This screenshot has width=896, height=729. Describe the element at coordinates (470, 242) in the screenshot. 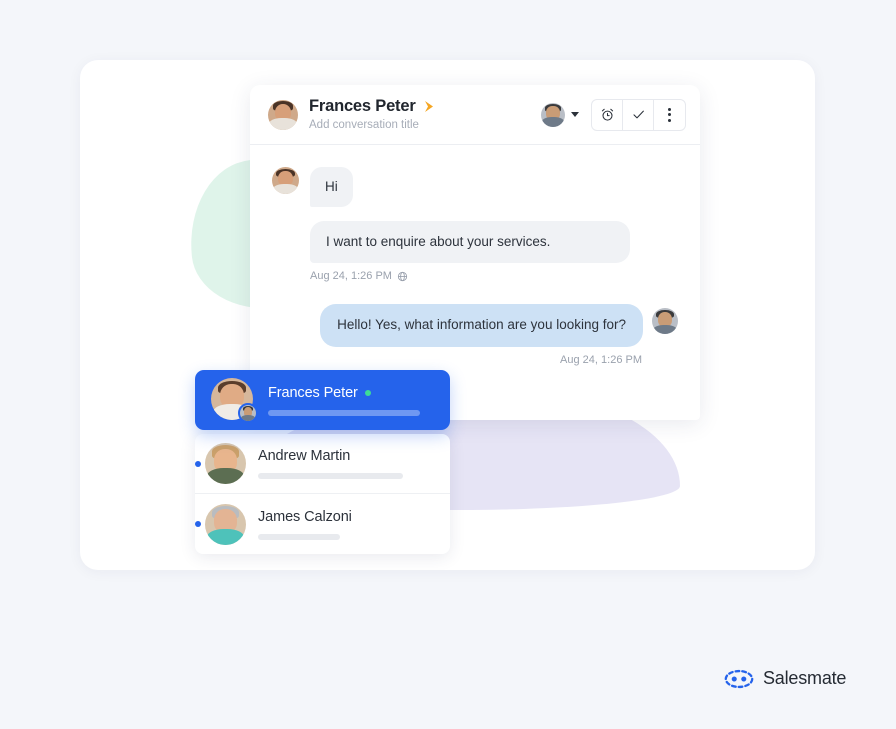

I see `message-bubble: I want to enquire about your services.` at that location.